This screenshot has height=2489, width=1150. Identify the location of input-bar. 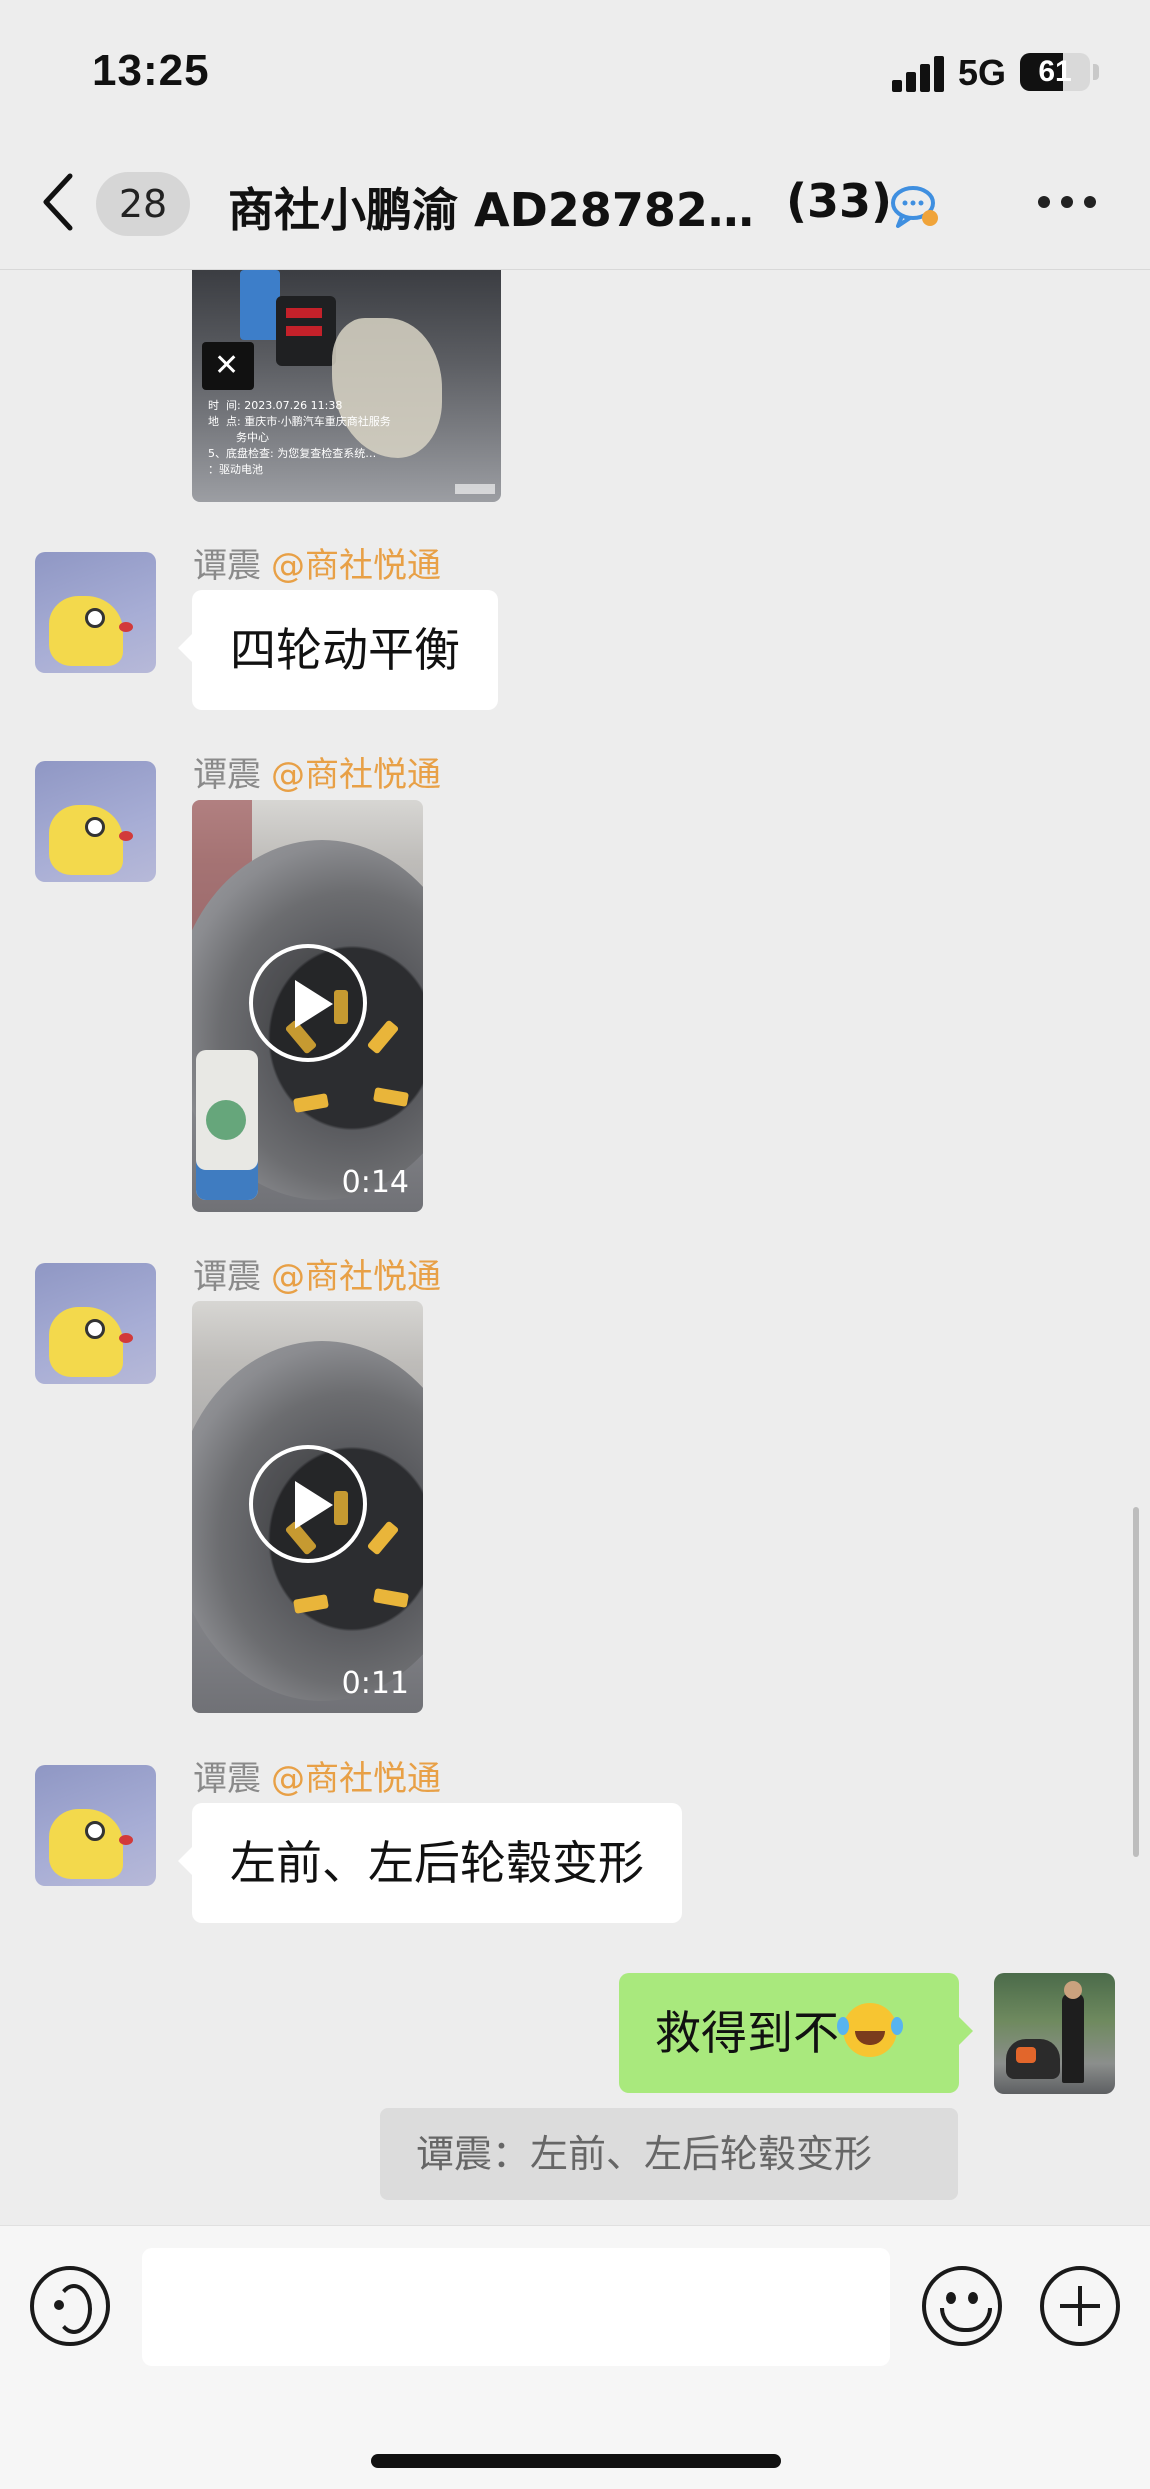
(575, 2357).